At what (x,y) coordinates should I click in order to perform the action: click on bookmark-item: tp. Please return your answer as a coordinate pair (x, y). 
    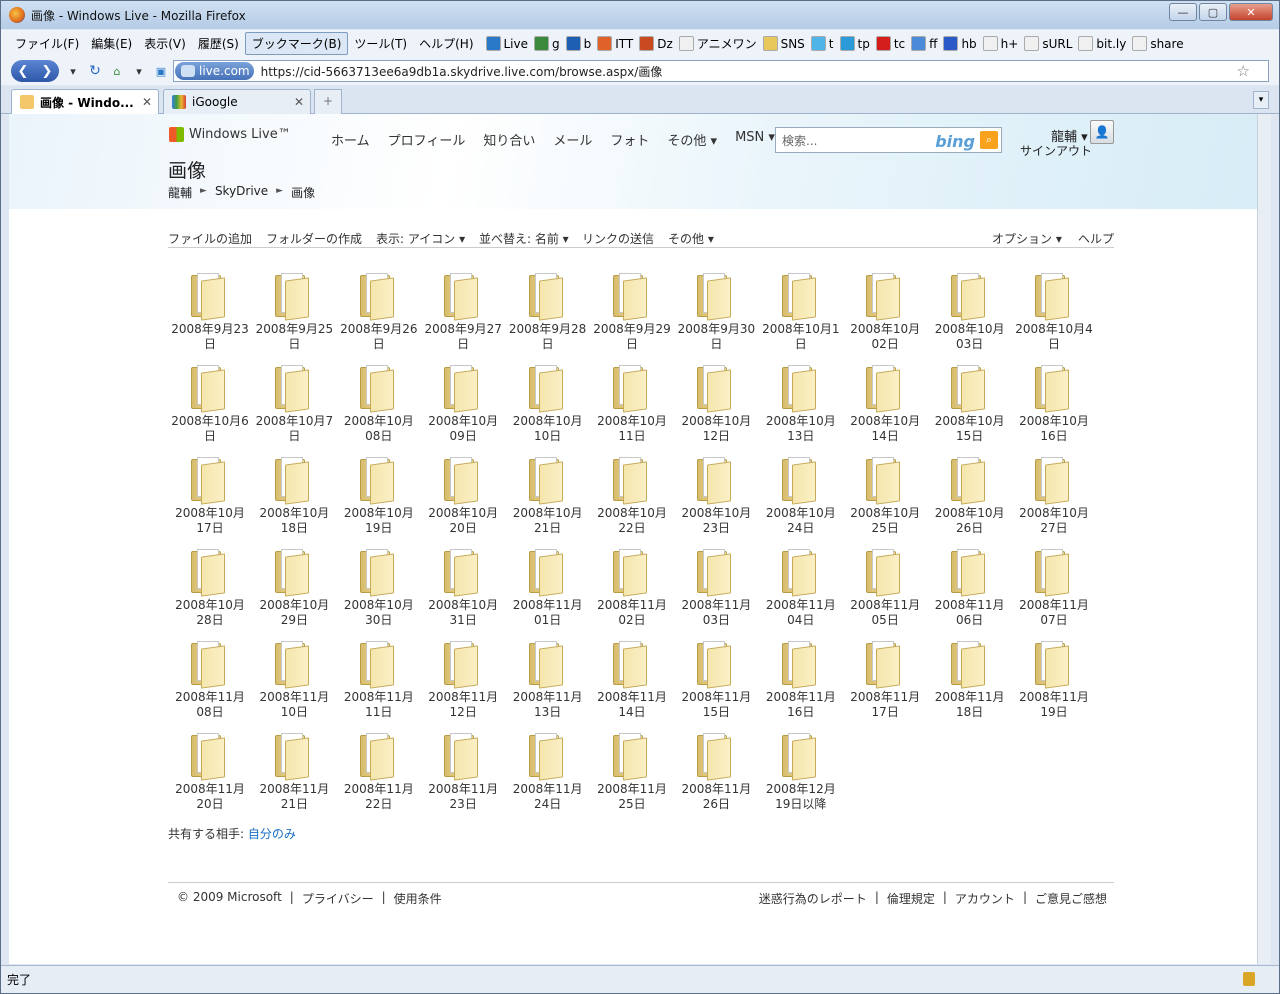
    Looking at the image, I should click on (854, 43).